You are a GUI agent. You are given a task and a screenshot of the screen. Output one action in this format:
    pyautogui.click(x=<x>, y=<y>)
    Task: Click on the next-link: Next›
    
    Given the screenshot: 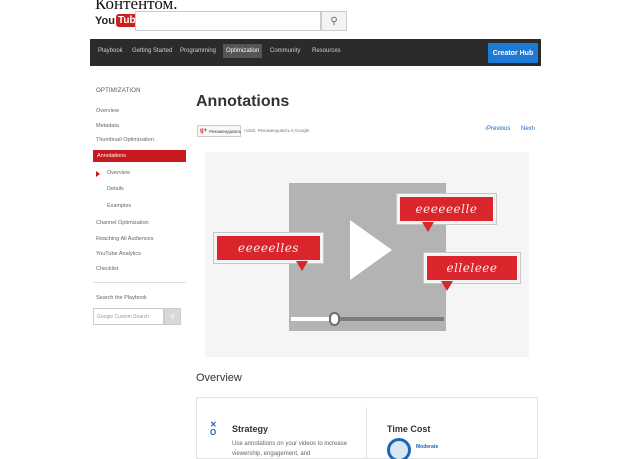 What is the action you would take?
    pyautogui.click(x=528, y=129)
    